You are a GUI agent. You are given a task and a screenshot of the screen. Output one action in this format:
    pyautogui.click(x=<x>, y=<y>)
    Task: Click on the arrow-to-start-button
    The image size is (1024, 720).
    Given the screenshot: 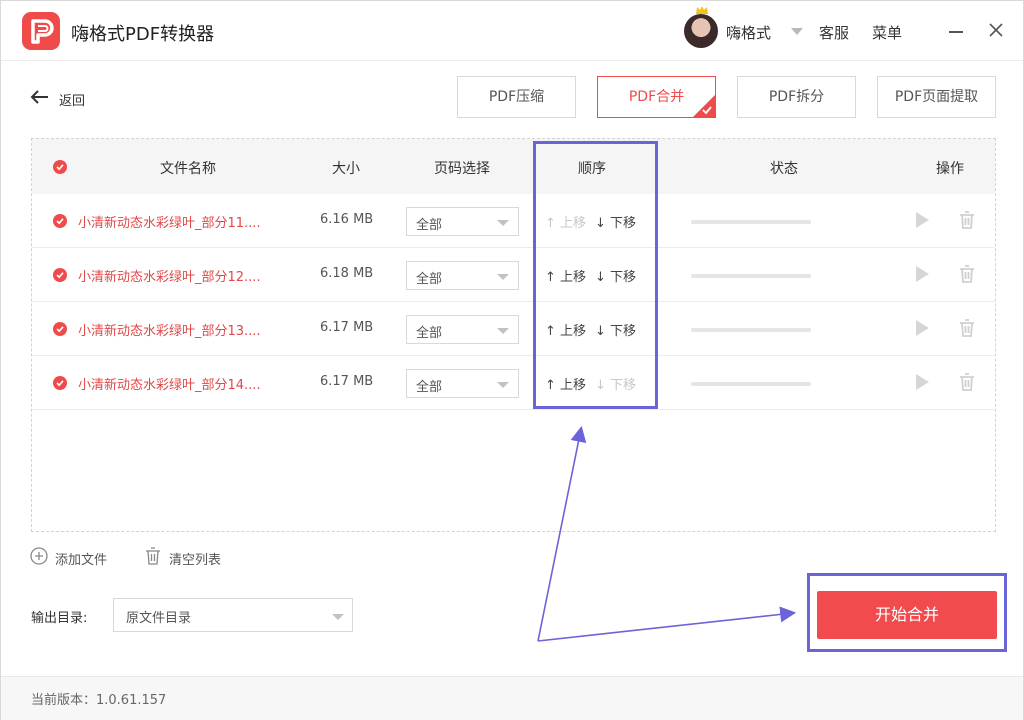 What is the action you would take?
    pyautogui.click(x=667, y=624)
    